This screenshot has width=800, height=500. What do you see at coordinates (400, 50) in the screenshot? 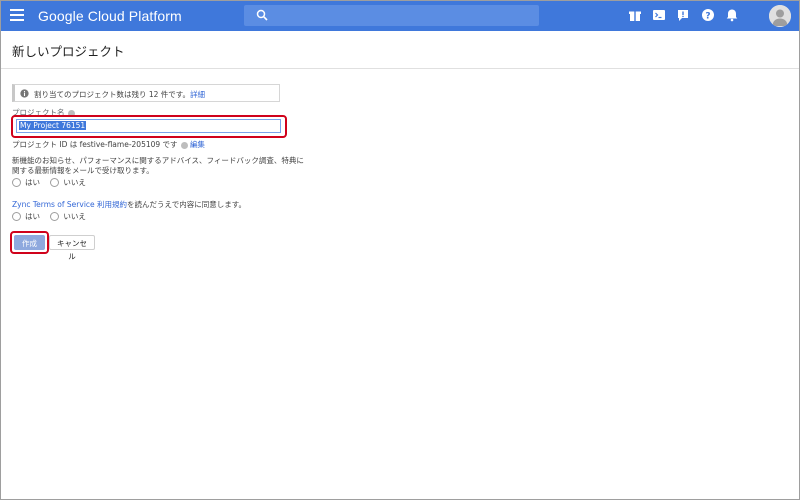
I see `page-header: 新しいプロジェクト` at bounding box center [400, 50].